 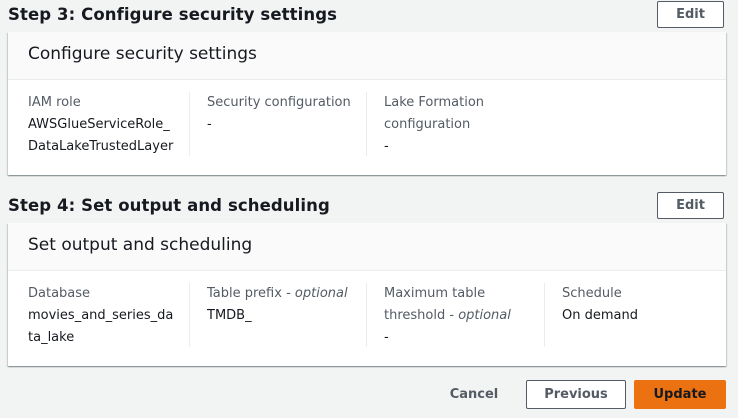 I want to click on step-4-header: Step 4: Set output and scheduling Edit, so click(x=373, y=206).